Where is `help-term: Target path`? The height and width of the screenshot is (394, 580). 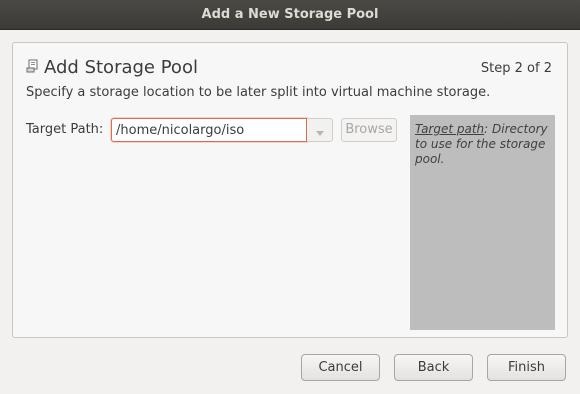 help-term: Target path is located at coordinates (450, 129).